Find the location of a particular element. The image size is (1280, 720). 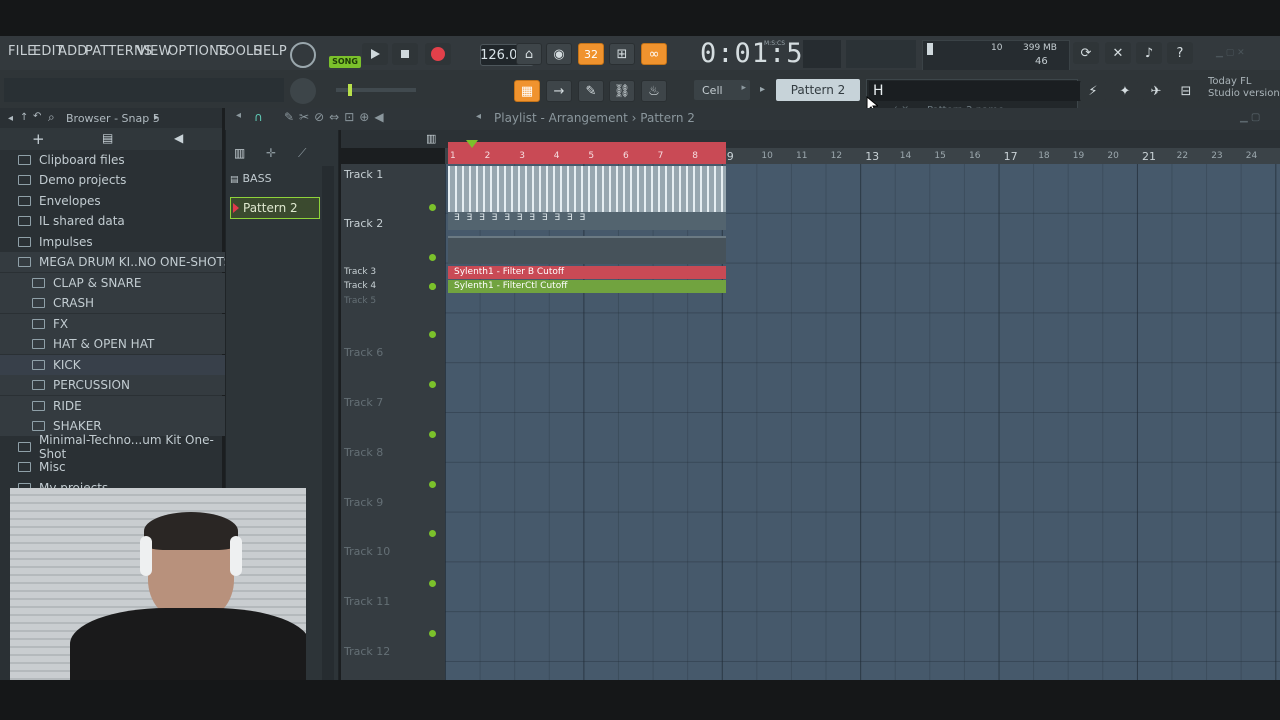

view-browser-button: ♨ is located at coordinates (654, 91).